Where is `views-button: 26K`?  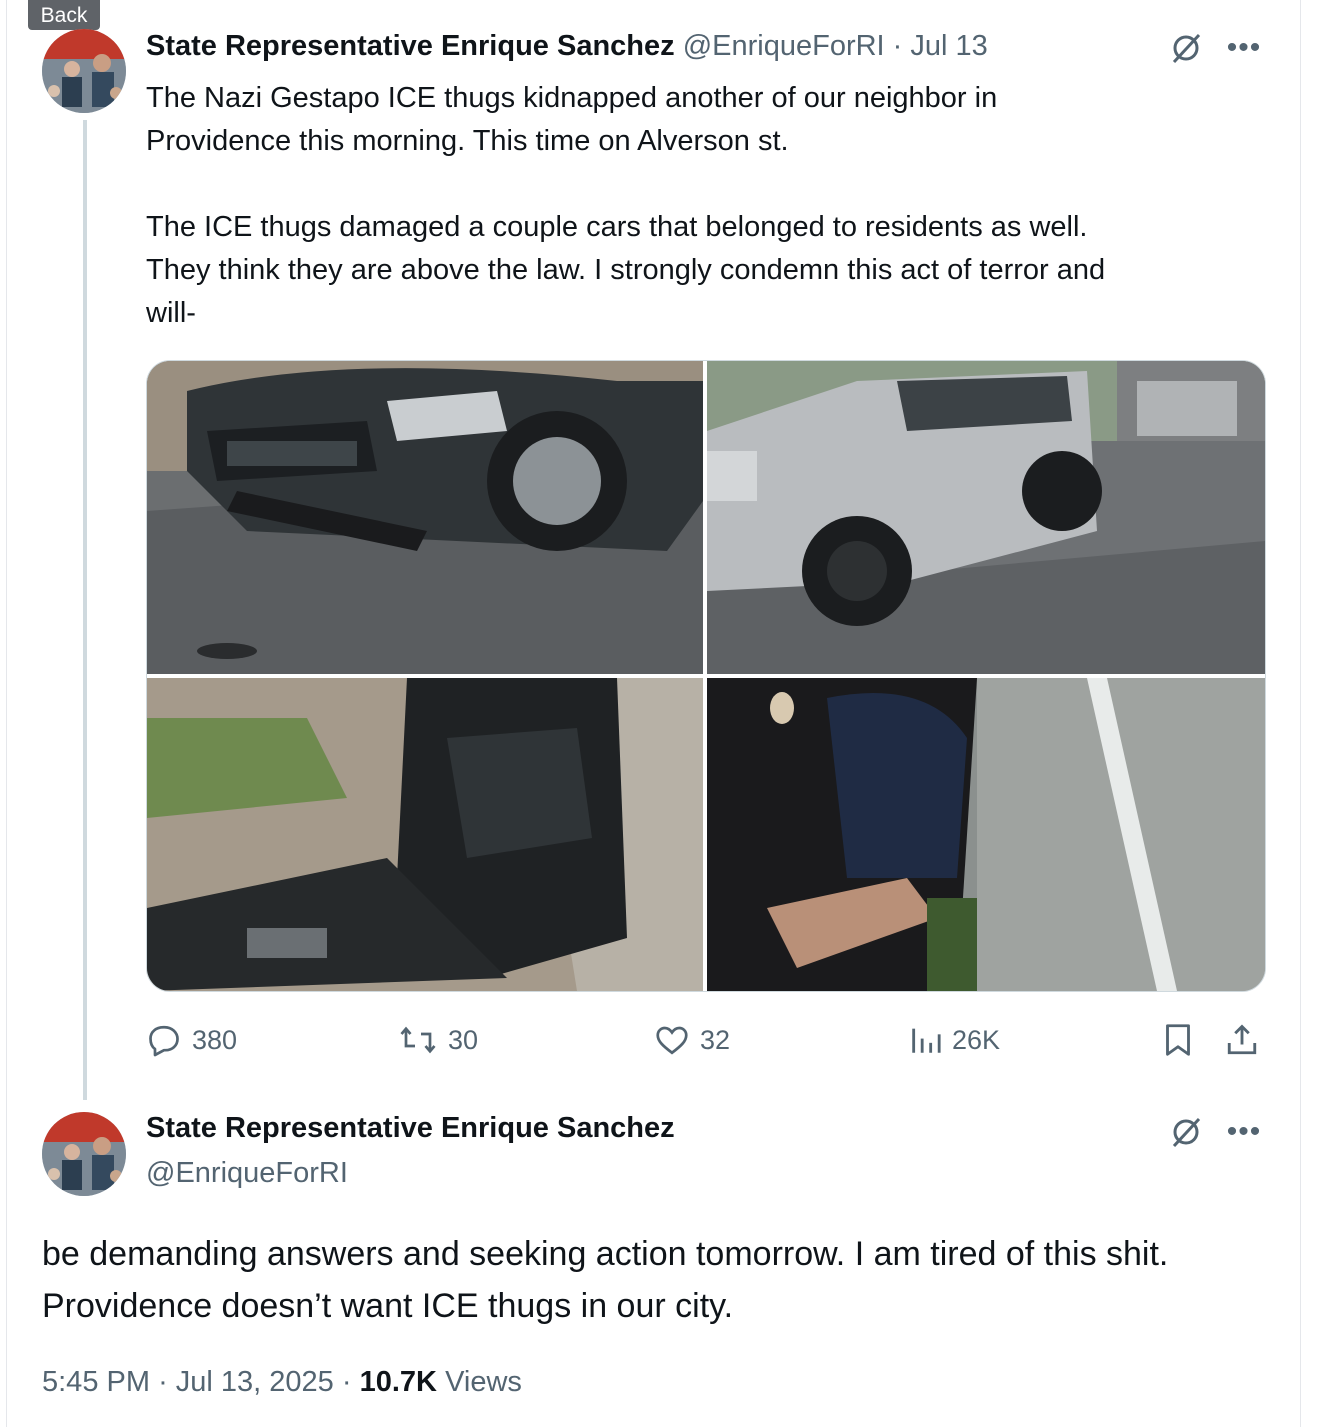
views-button: 26K is located at coordinates (954, 1040).